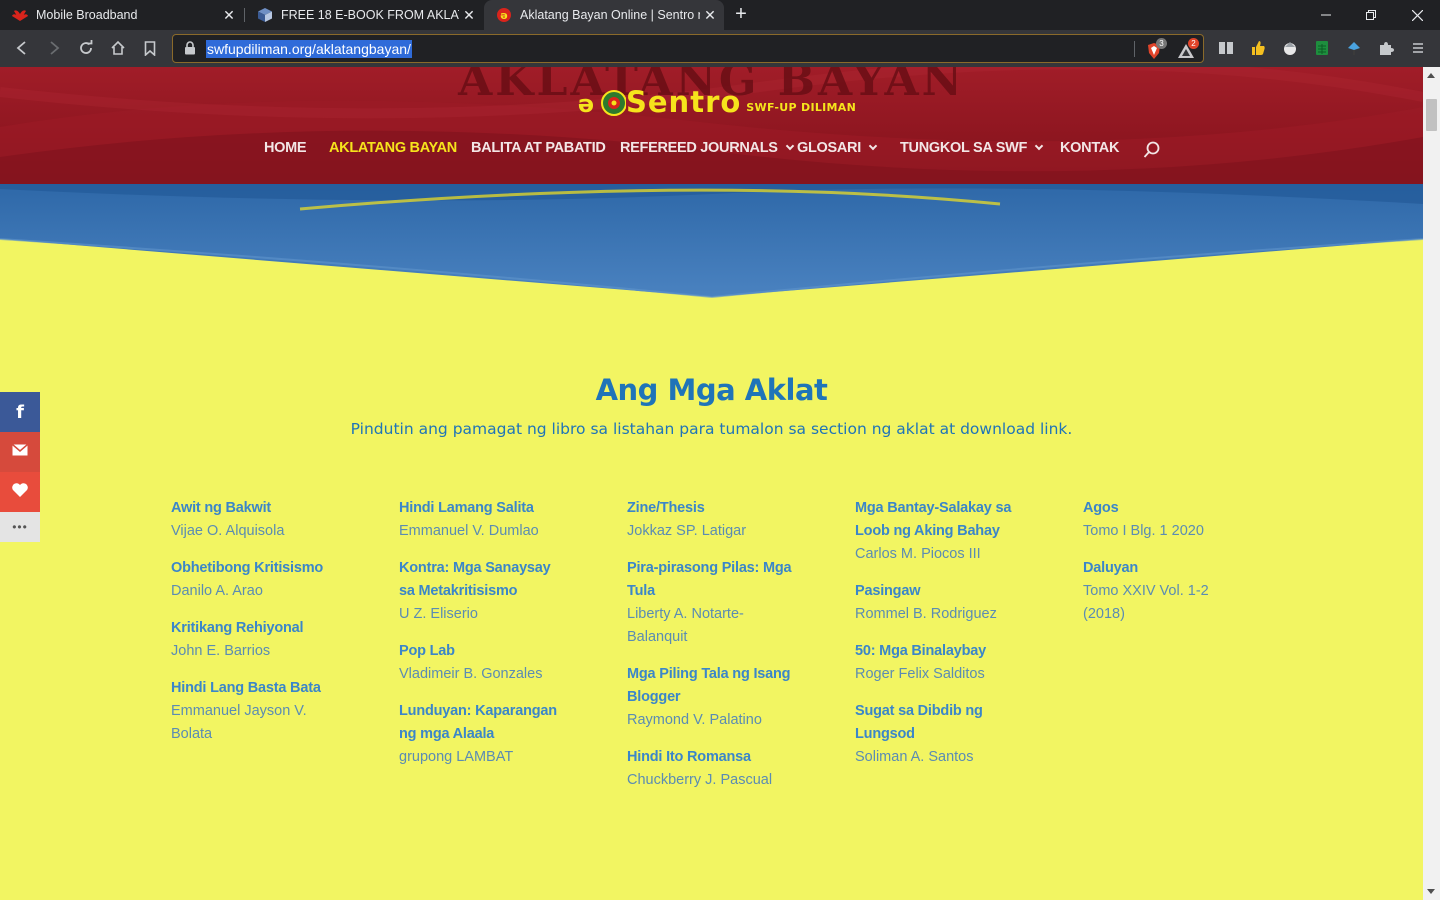 This screenshot has height=900, width=1440. Describe the element at coordinates (1417, 15) in the screenshot. I see `close-window-button` at that location.